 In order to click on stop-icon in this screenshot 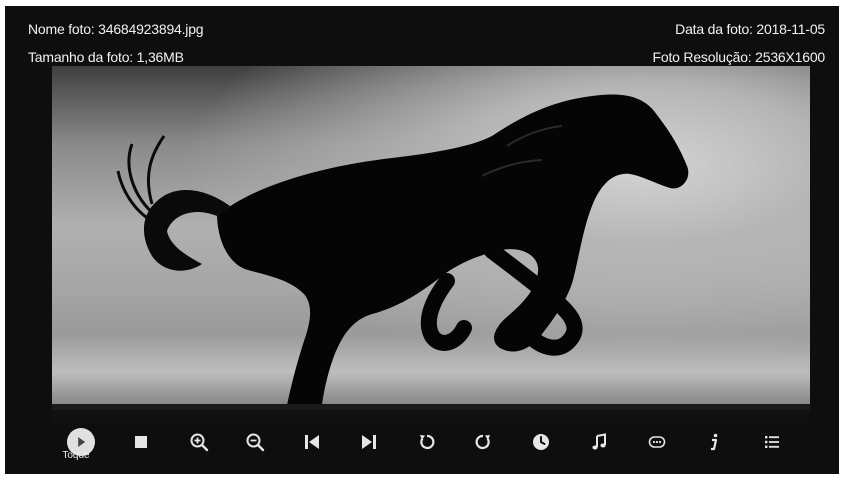, I will do `click(141, 442)`.